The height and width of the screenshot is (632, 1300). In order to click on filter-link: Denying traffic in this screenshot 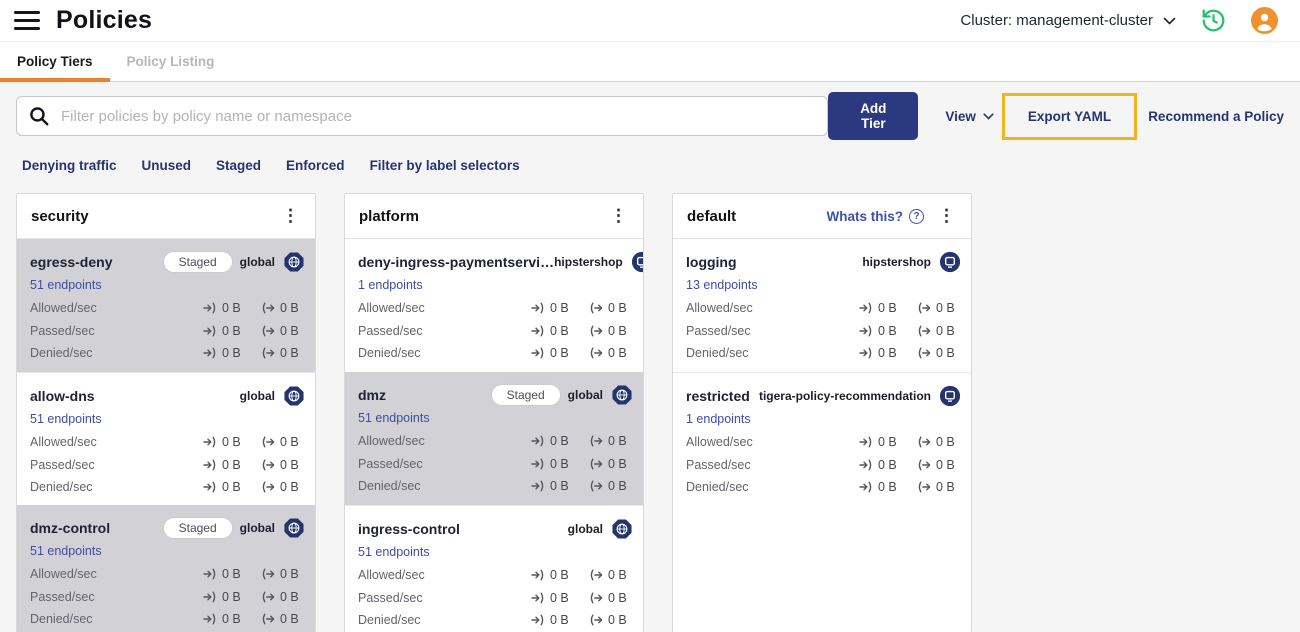, I will do `click(69, 165)`.